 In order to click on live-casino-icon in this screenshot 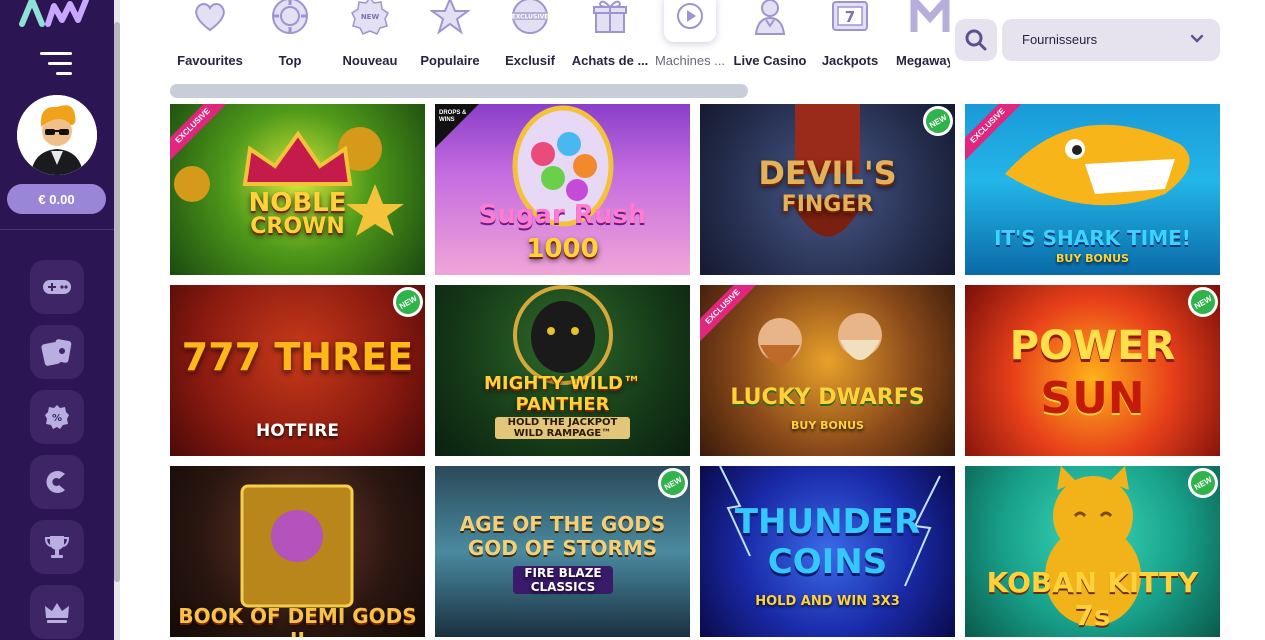, I will do `click(55, 482)`.